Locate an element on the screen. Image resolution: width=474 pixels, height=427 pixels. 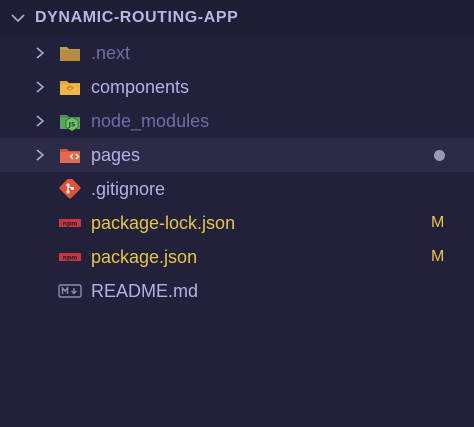
explorer-root-header: DYNAMIC-ROUTING-APP is located at coordinates (237, 18).